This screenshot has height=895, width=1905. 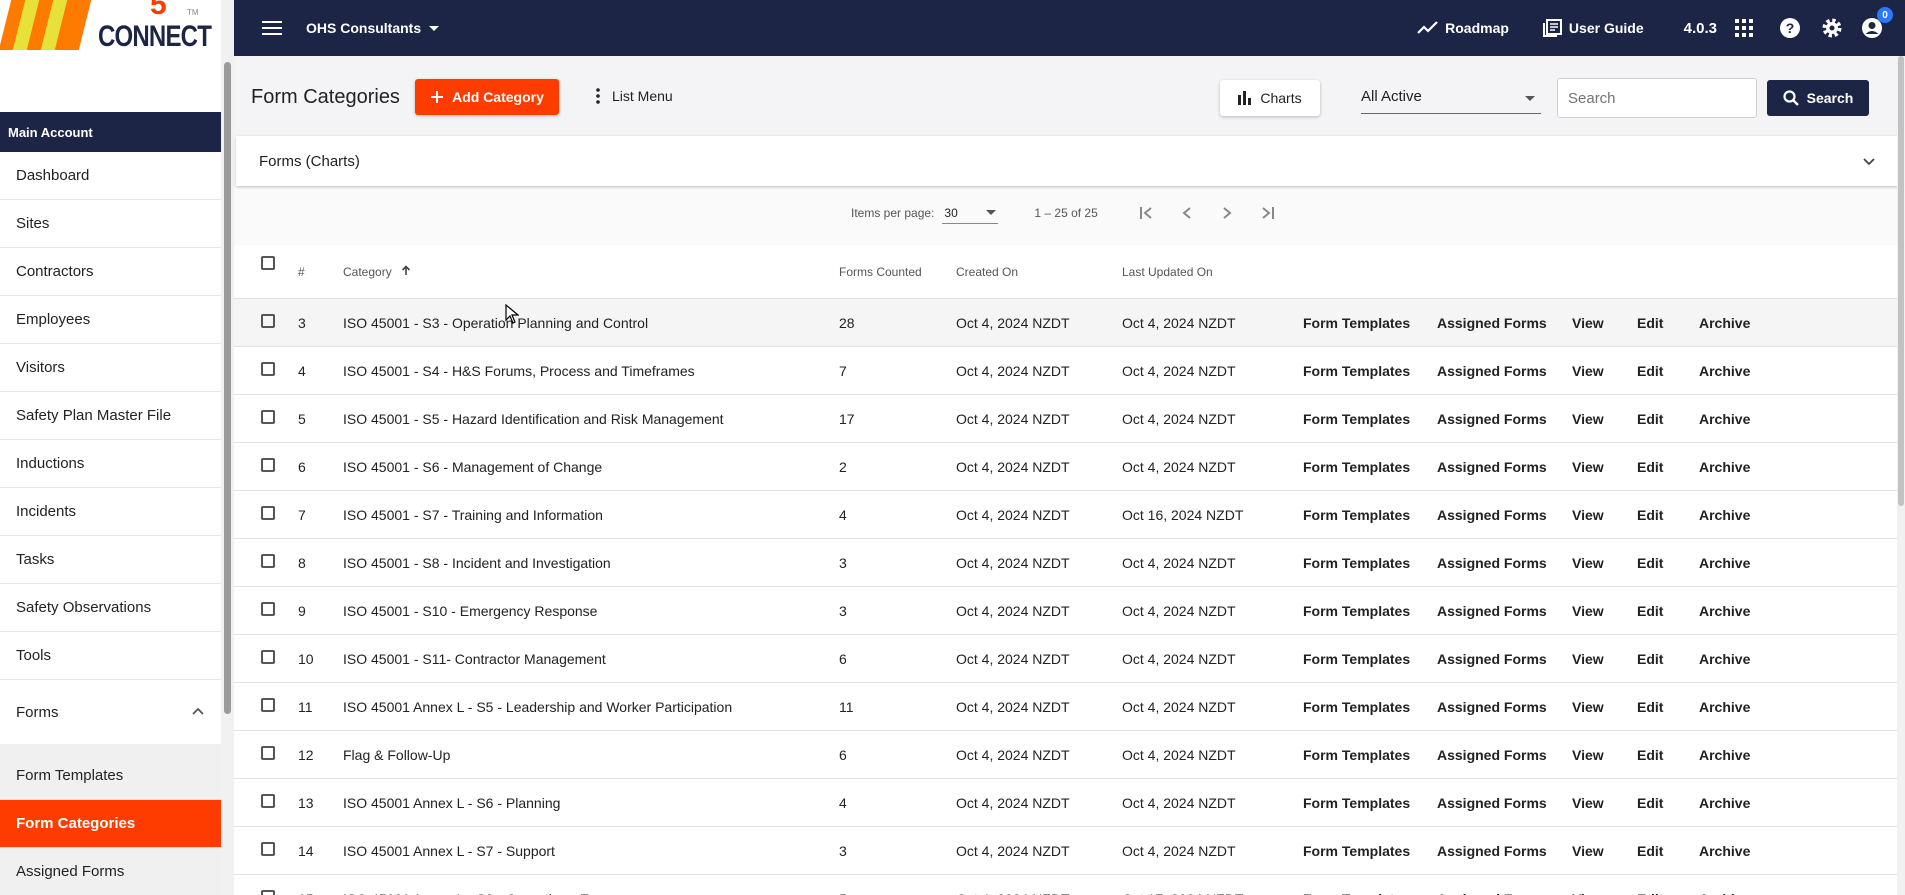 What do you see at coordinates (1270, 98) in the screenshot?
I see `charts-button: Charts` at bounding box center [1270, 98].